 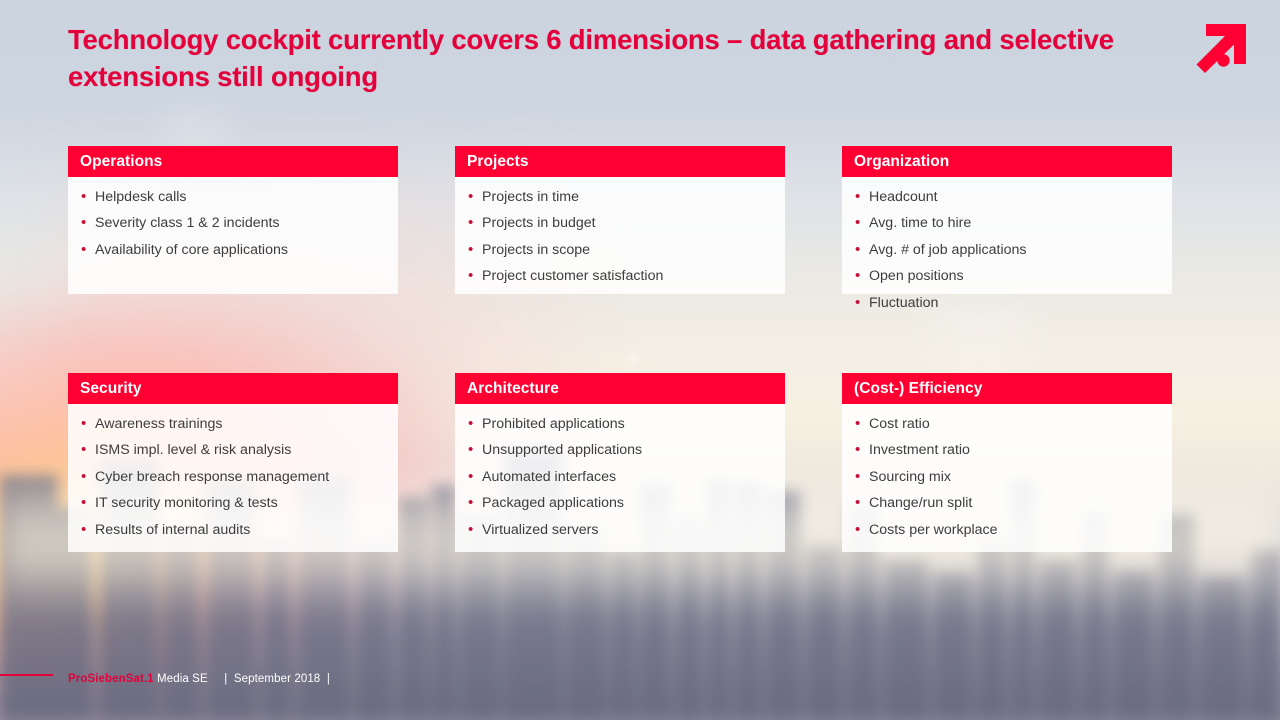 I want to click on card-title: Architecture, so click(x=513, y=388).